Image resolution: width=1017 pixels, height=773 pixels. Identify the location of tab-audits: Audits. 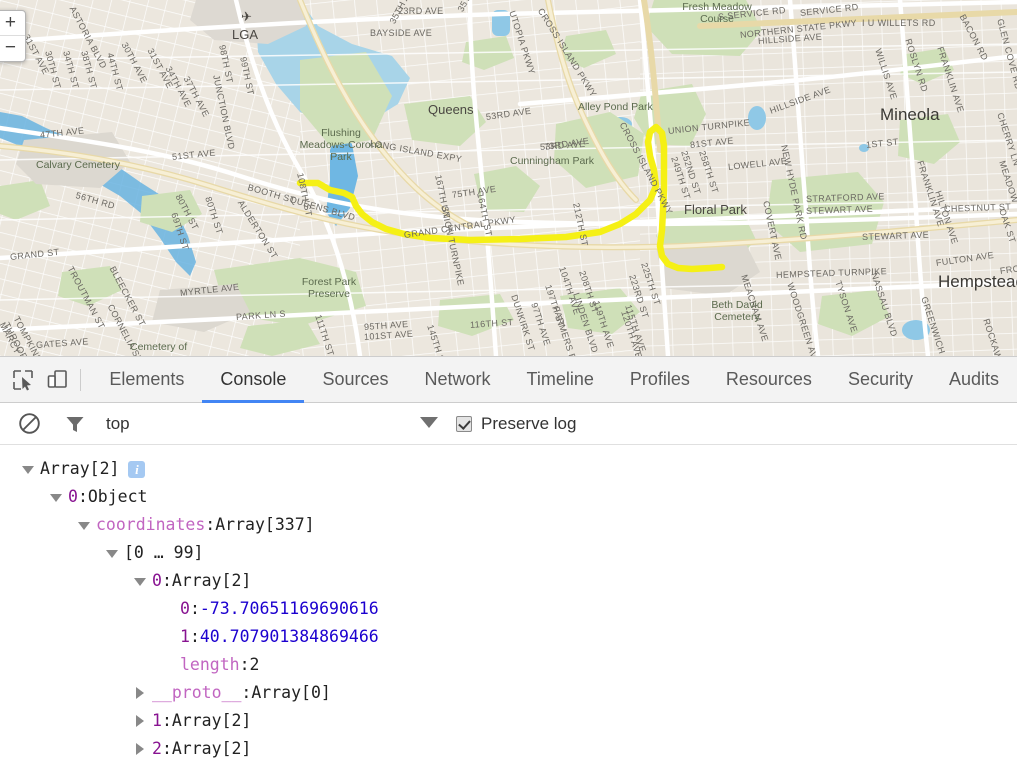
(974, 380).